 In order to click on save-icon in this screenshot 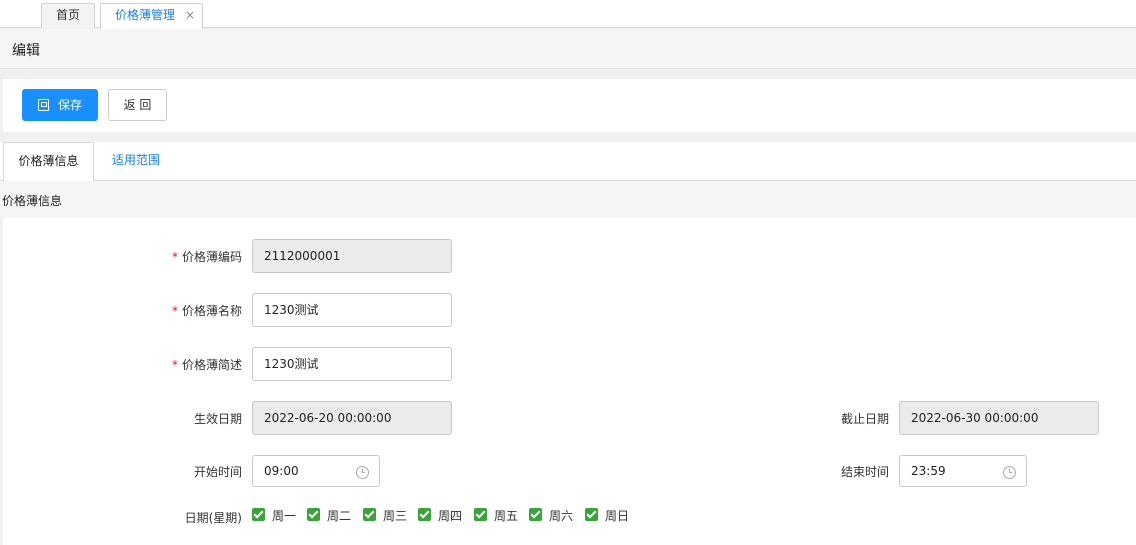, I will do `click(43, 105)`.